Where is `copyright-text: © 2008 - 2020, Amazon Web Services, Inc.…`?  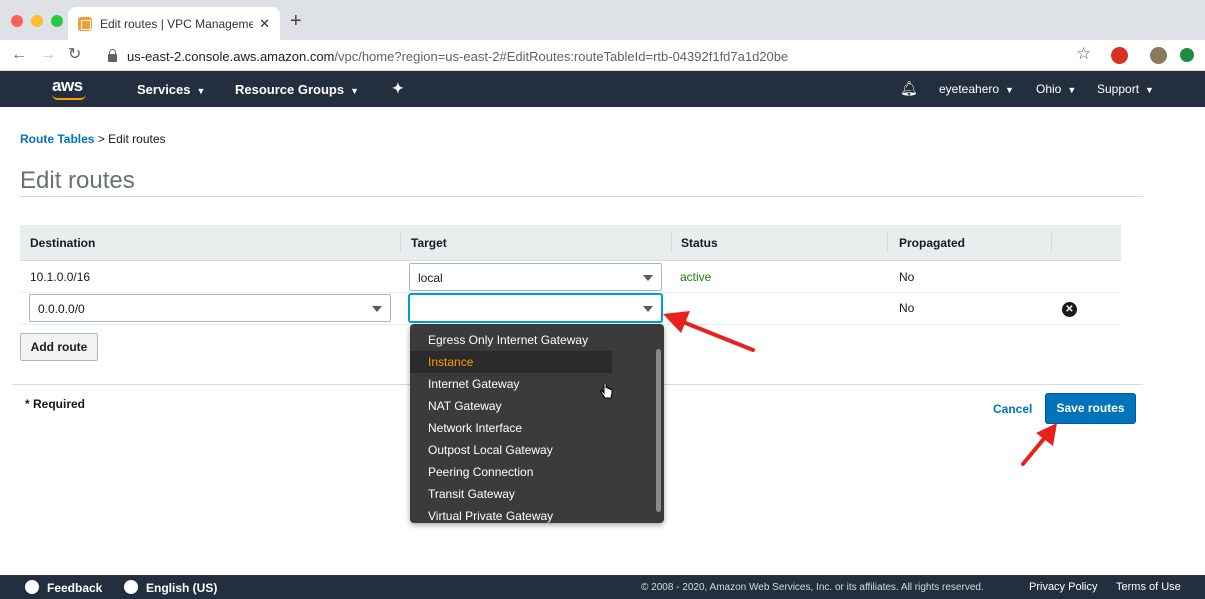 copyright-text: © 2008 - 2020, Amazon Web Services, Inc.… is located at coordinates (812, 587).